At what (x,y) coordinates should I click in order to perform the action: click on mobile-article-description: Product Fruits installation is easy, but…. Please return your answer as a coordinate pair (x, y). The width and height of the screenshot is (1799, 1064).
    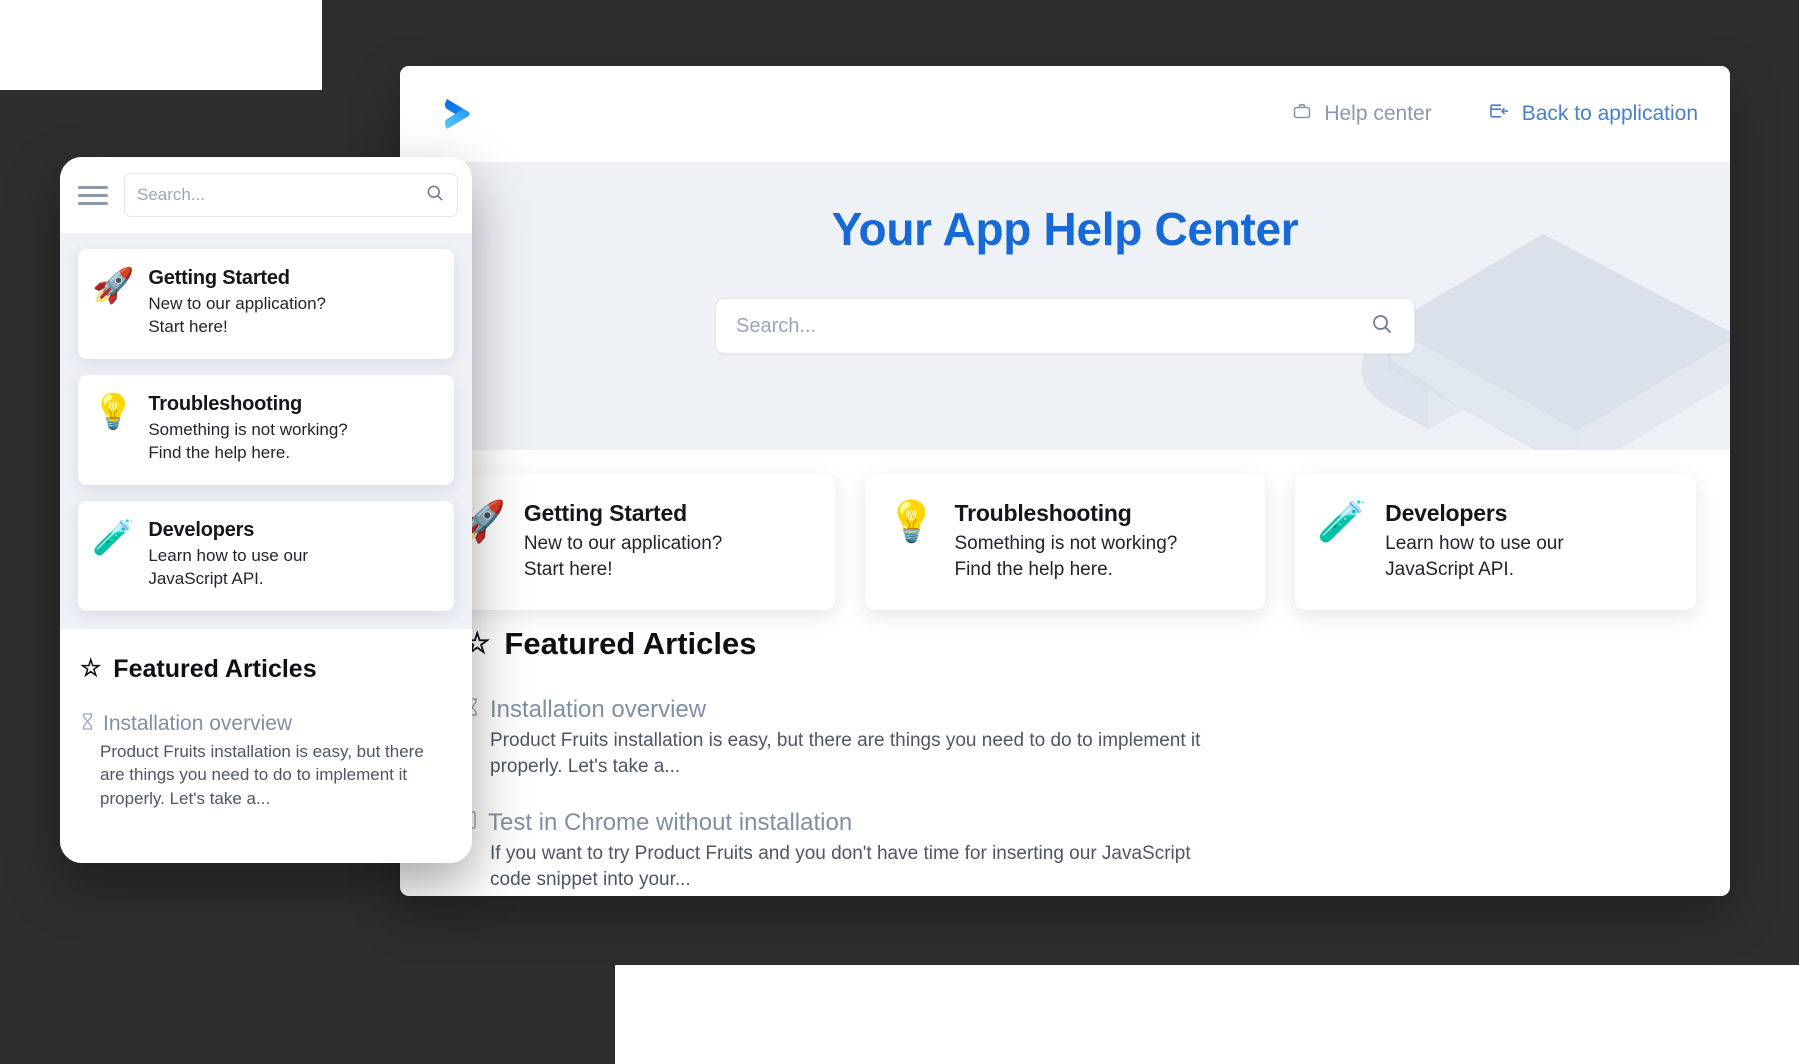
    Looking at the image, I should click on (262, 774).